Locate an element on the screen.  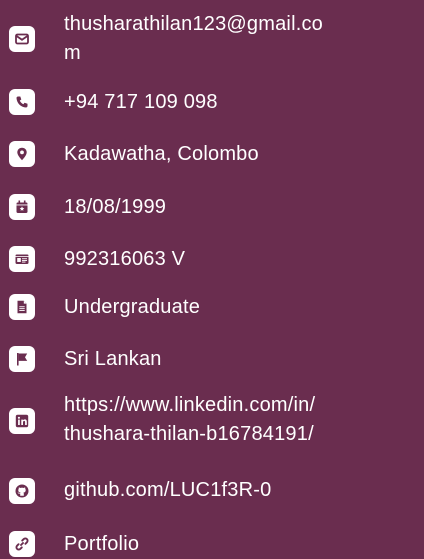
email-line-1: thusharathilan123@gmail.co is located at coordinates (193, 24).